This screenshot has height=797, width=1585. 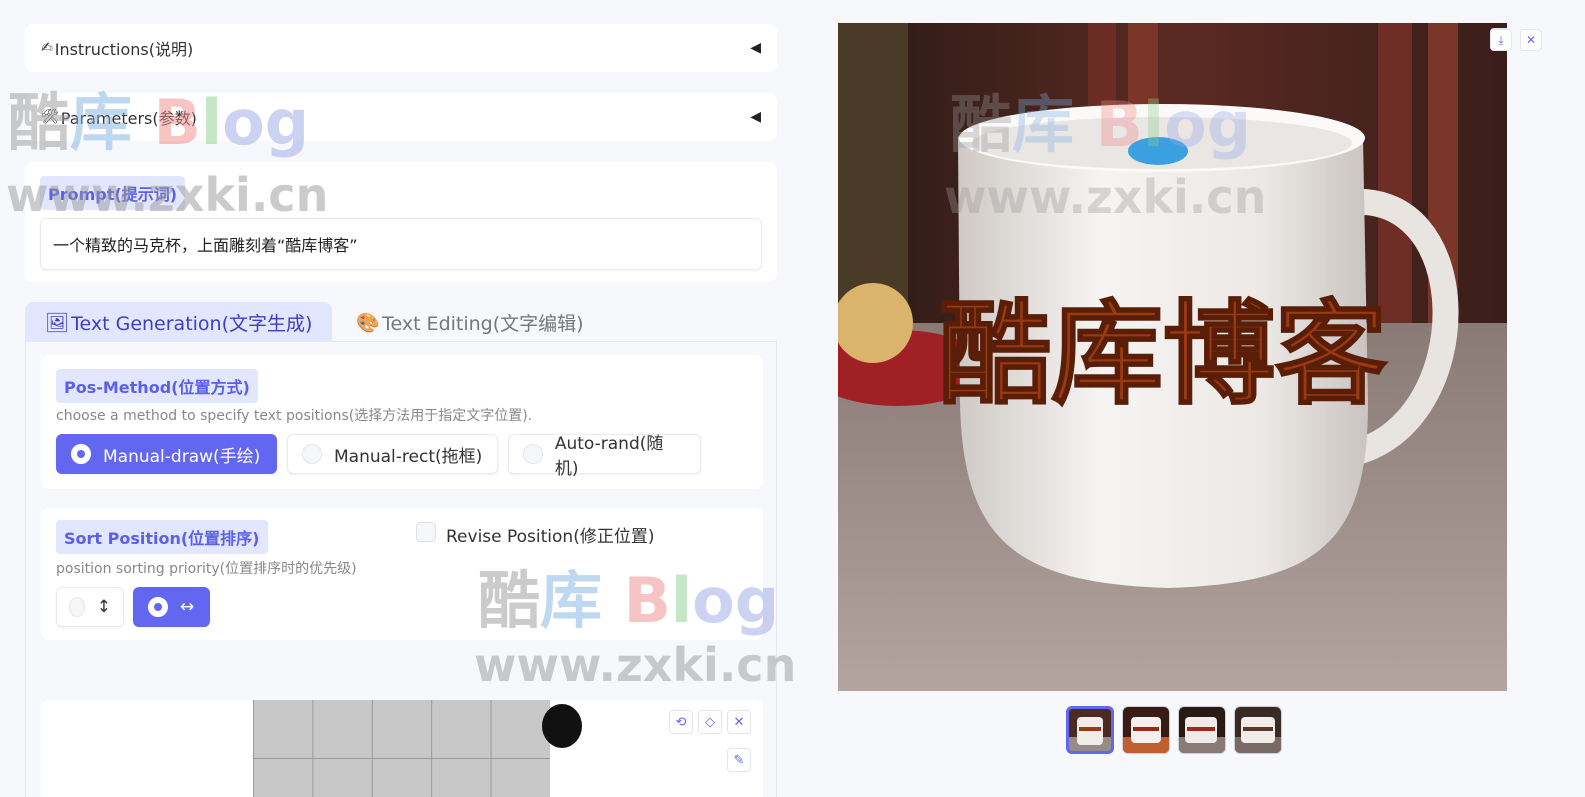 What do you see at coordinates (192, 323) in the screenshot?
I see `tab-label: Text Generation(文字生成)` at bounding box center [192, 323].